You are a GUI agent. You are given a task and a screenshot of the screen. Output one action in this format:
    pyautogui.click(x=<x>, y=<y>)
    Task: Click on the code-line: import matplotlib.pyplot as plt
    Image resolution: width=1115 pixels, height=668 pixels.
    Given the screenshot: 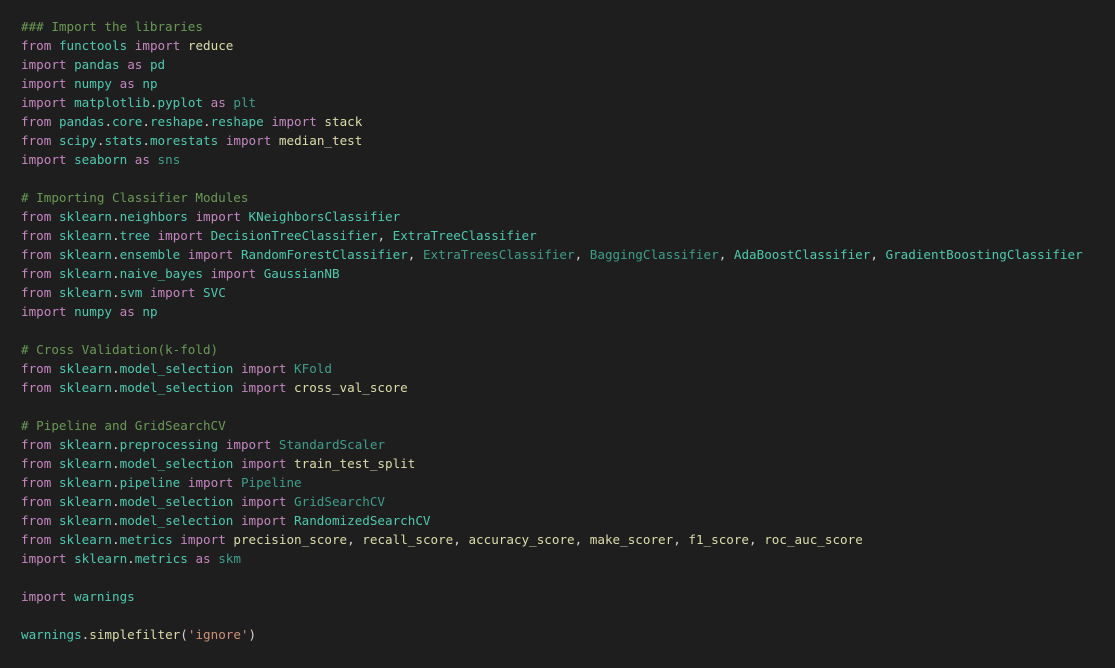 What is the action you would take?
    pyautogui.click(x=568, y=102)
    